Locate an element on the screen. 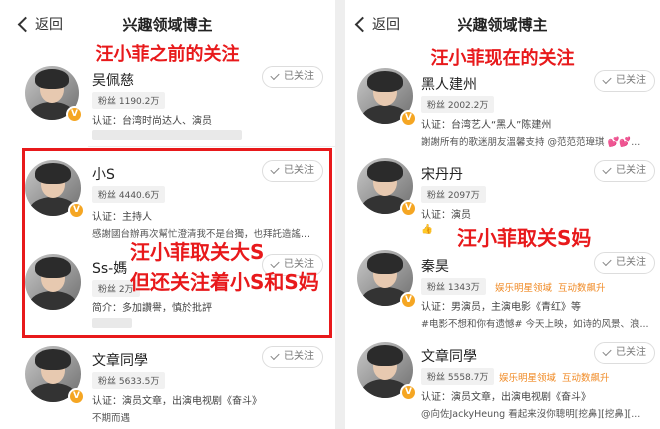 The height and width of the screenshot is (429, 660). fans-count: 粉丝 5558.7万 is located at coordinates (458, 376).